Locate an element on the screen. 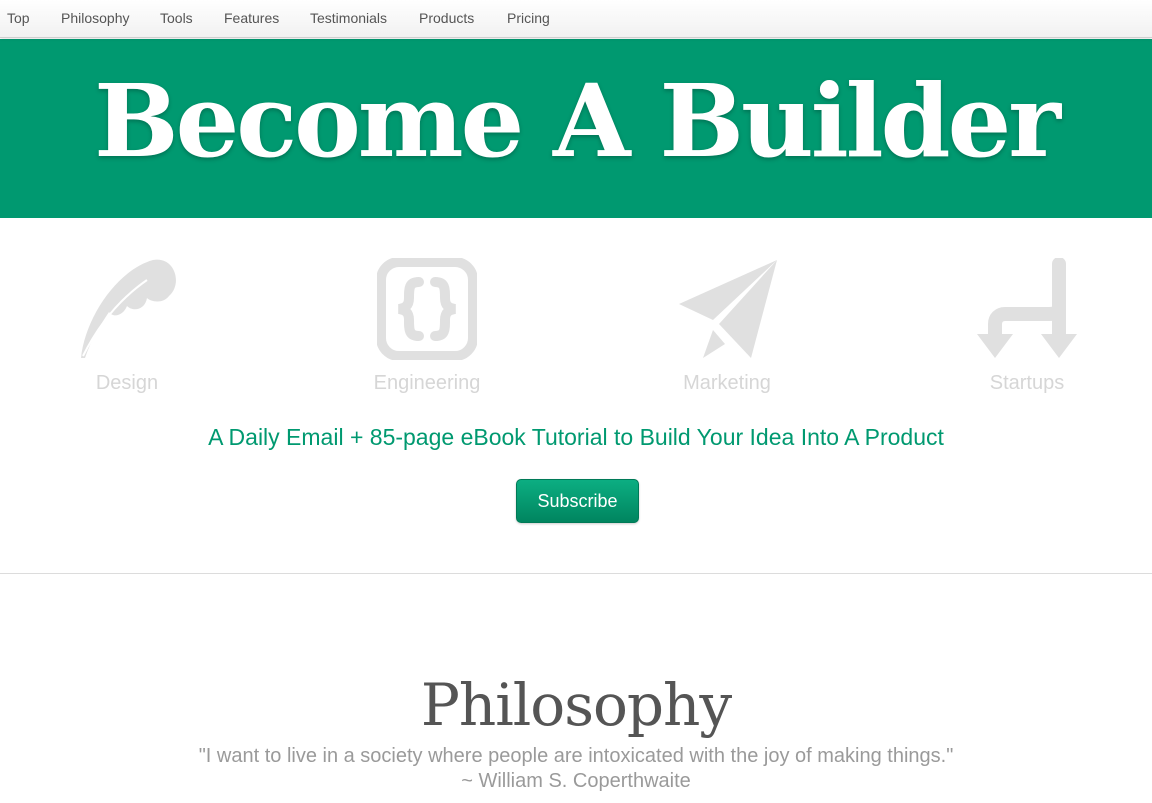 The height and width of the screenshot is (803, 1152). nav-features: Features is located at coordinates (251, 18).